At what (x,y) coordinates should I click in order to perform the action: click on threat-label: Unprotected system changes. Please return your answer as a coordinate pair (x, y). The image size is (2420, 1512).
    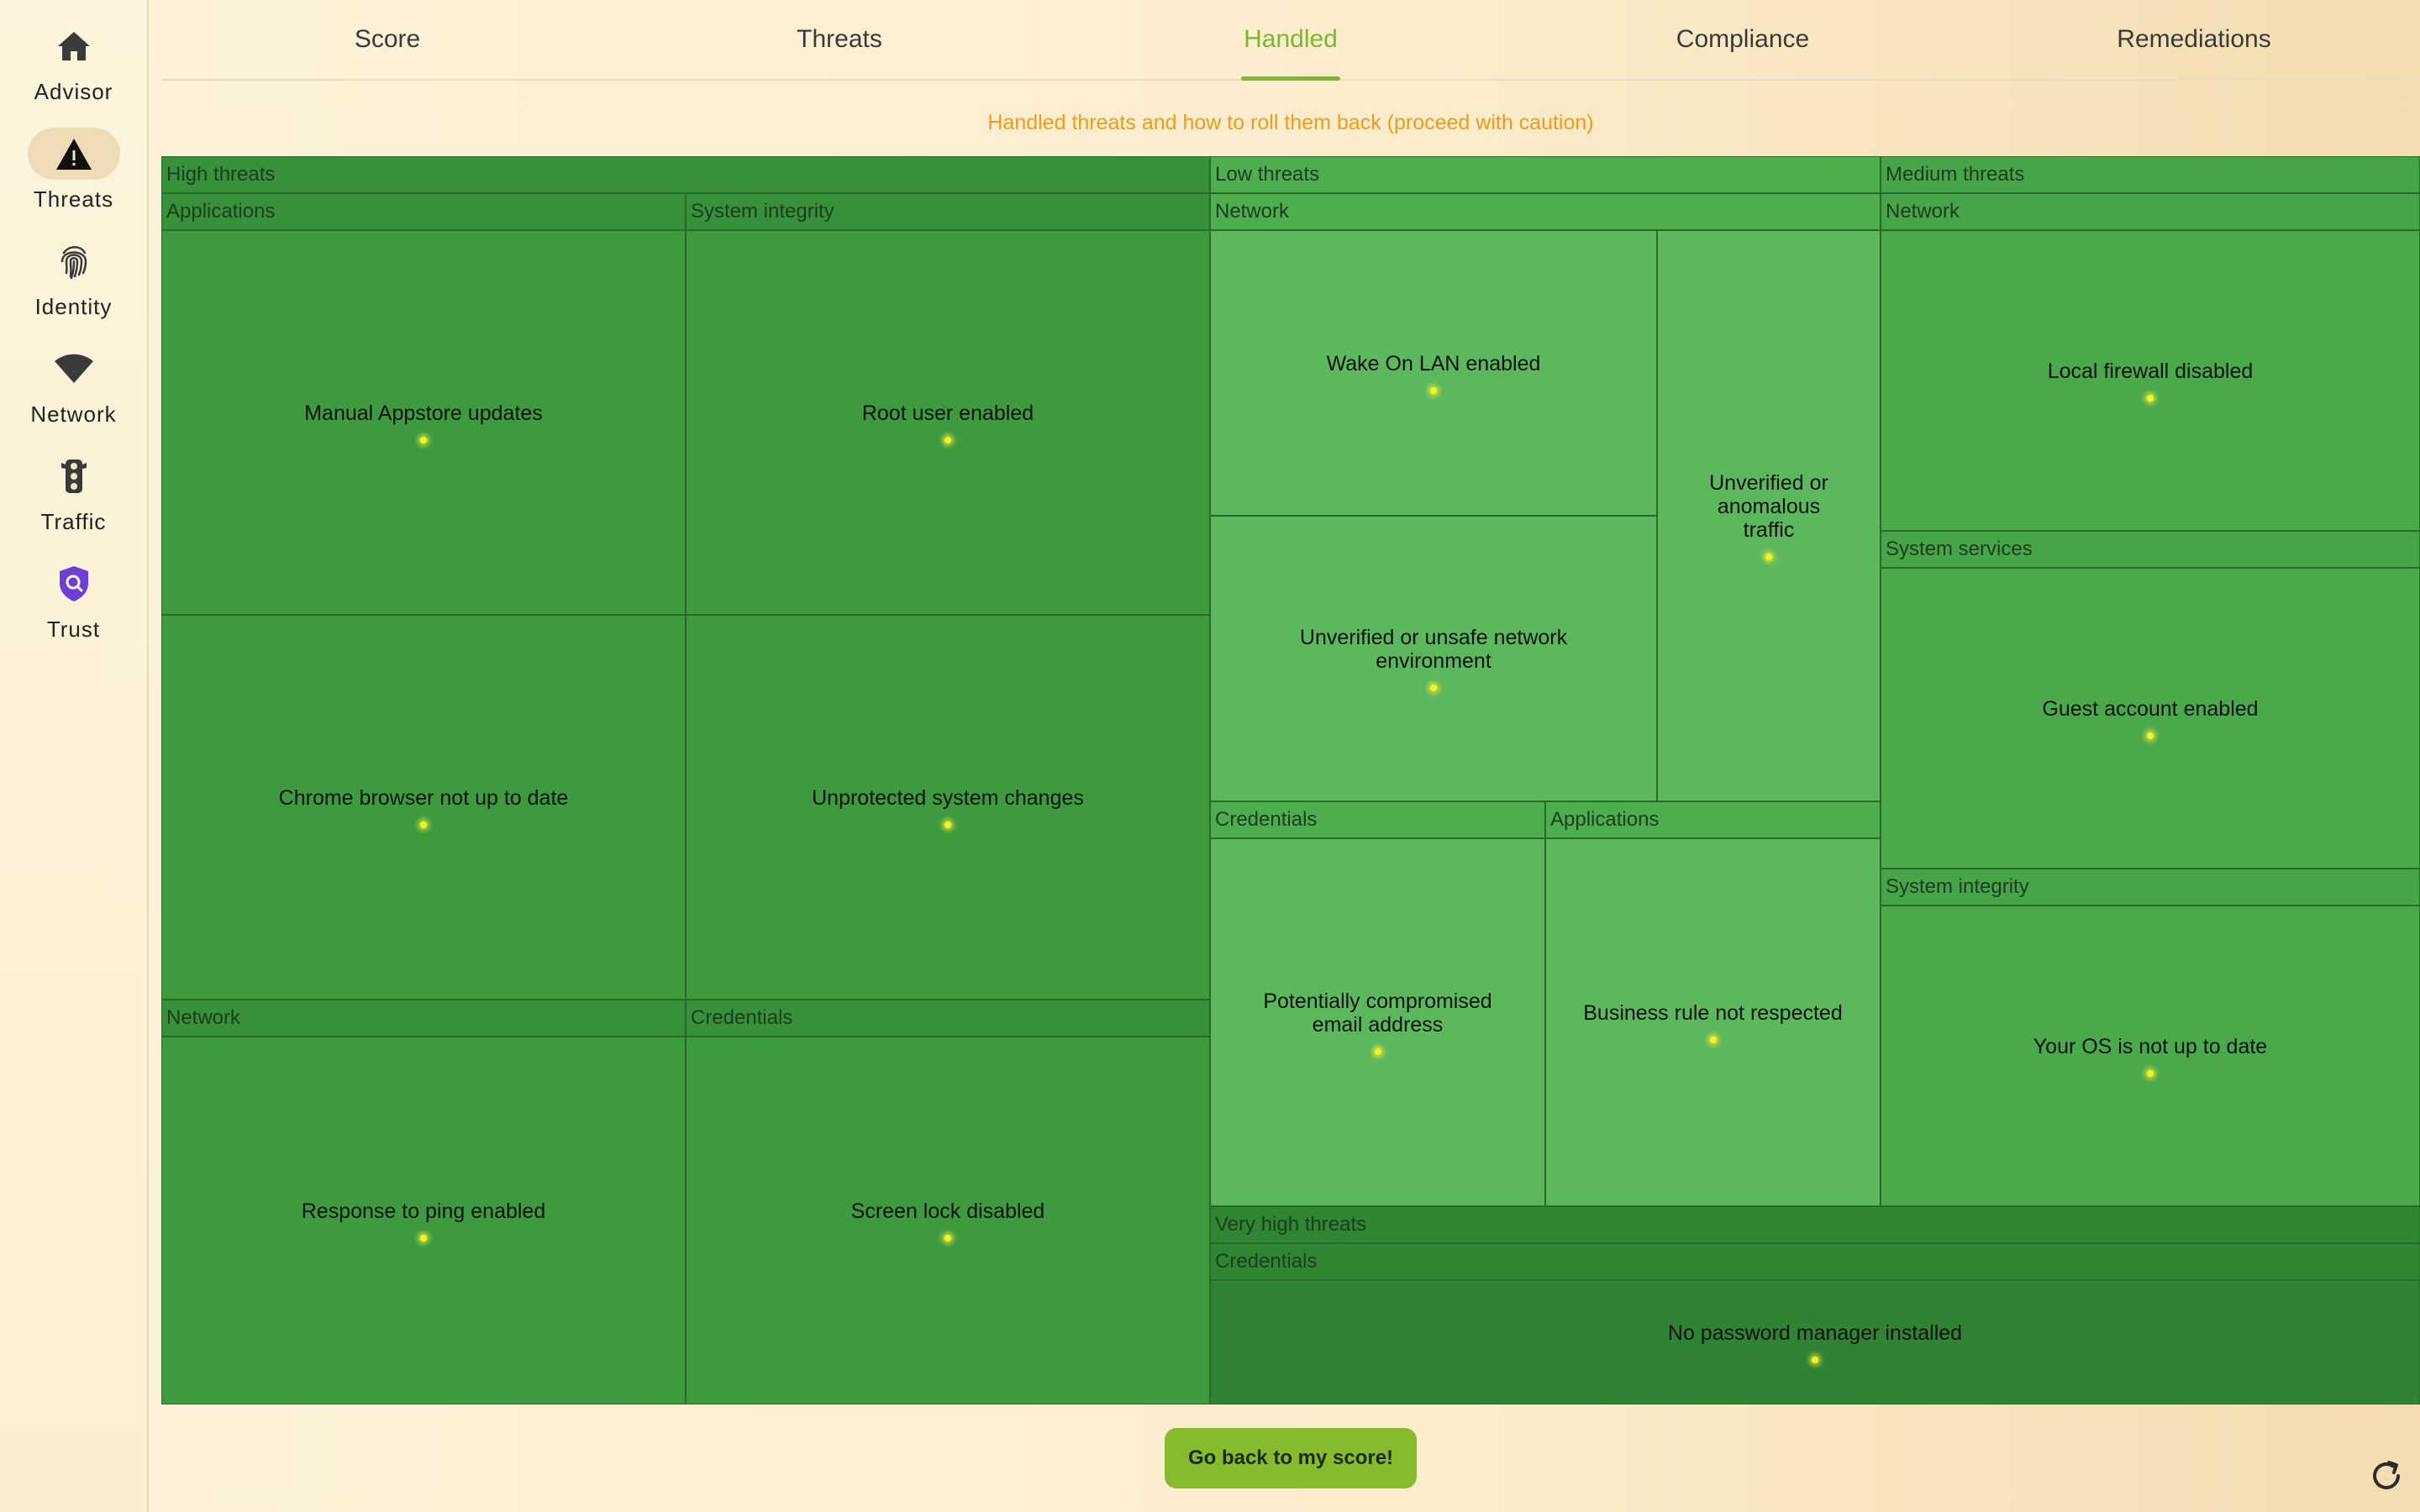
    Looking at the image, I should click on (948, 798).